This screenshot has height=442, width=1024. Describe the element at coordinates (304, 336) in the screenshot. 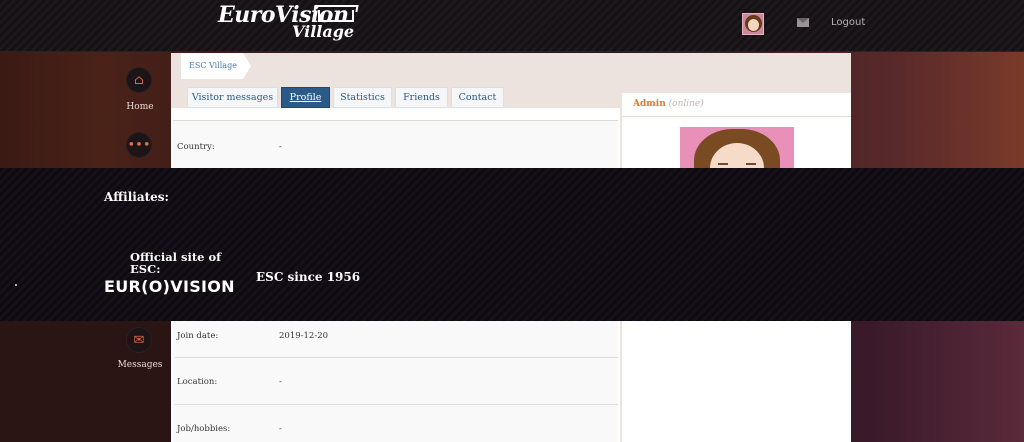

I see `field-value-join-date: 2019-12-20` at that location.